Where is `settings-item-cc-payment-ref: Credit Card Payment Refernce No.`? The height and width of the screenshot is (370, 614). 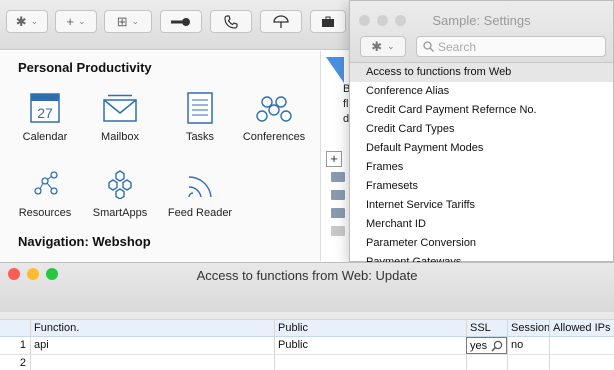 settings-item-cc-payment-ref: Credit Card Payment Refernce No. is located at coordinates (481, 110).